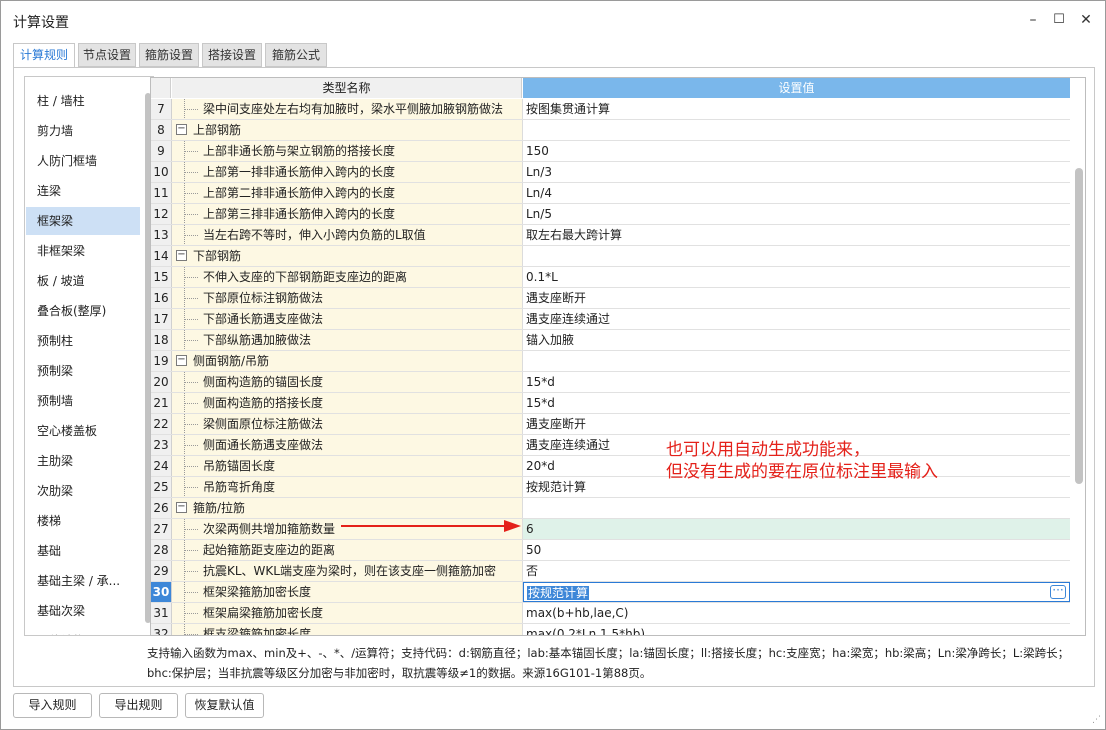  I want to click on tab-stirrup-settings: 箍筋设置, so click(169, 55).